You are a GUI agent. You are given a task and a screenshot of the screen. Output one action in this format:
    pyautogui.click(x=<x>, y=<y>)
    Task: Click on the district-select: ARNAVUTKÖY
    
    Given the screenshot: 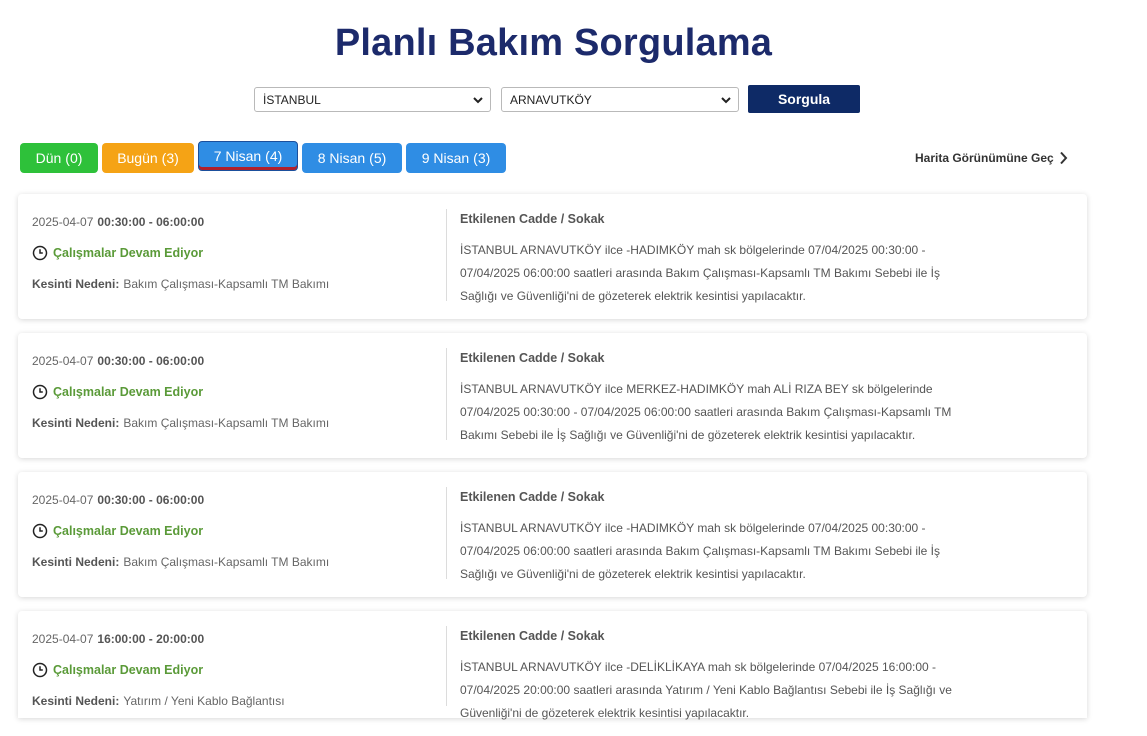 What is the action you would take?
    pyautogui.click(x=620, y=99)
    